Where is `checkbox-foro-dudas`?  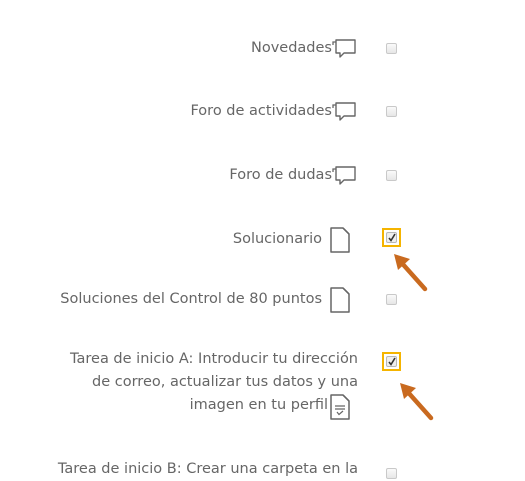 checkbox-foro-dudas is located at coordinates (391, 175).